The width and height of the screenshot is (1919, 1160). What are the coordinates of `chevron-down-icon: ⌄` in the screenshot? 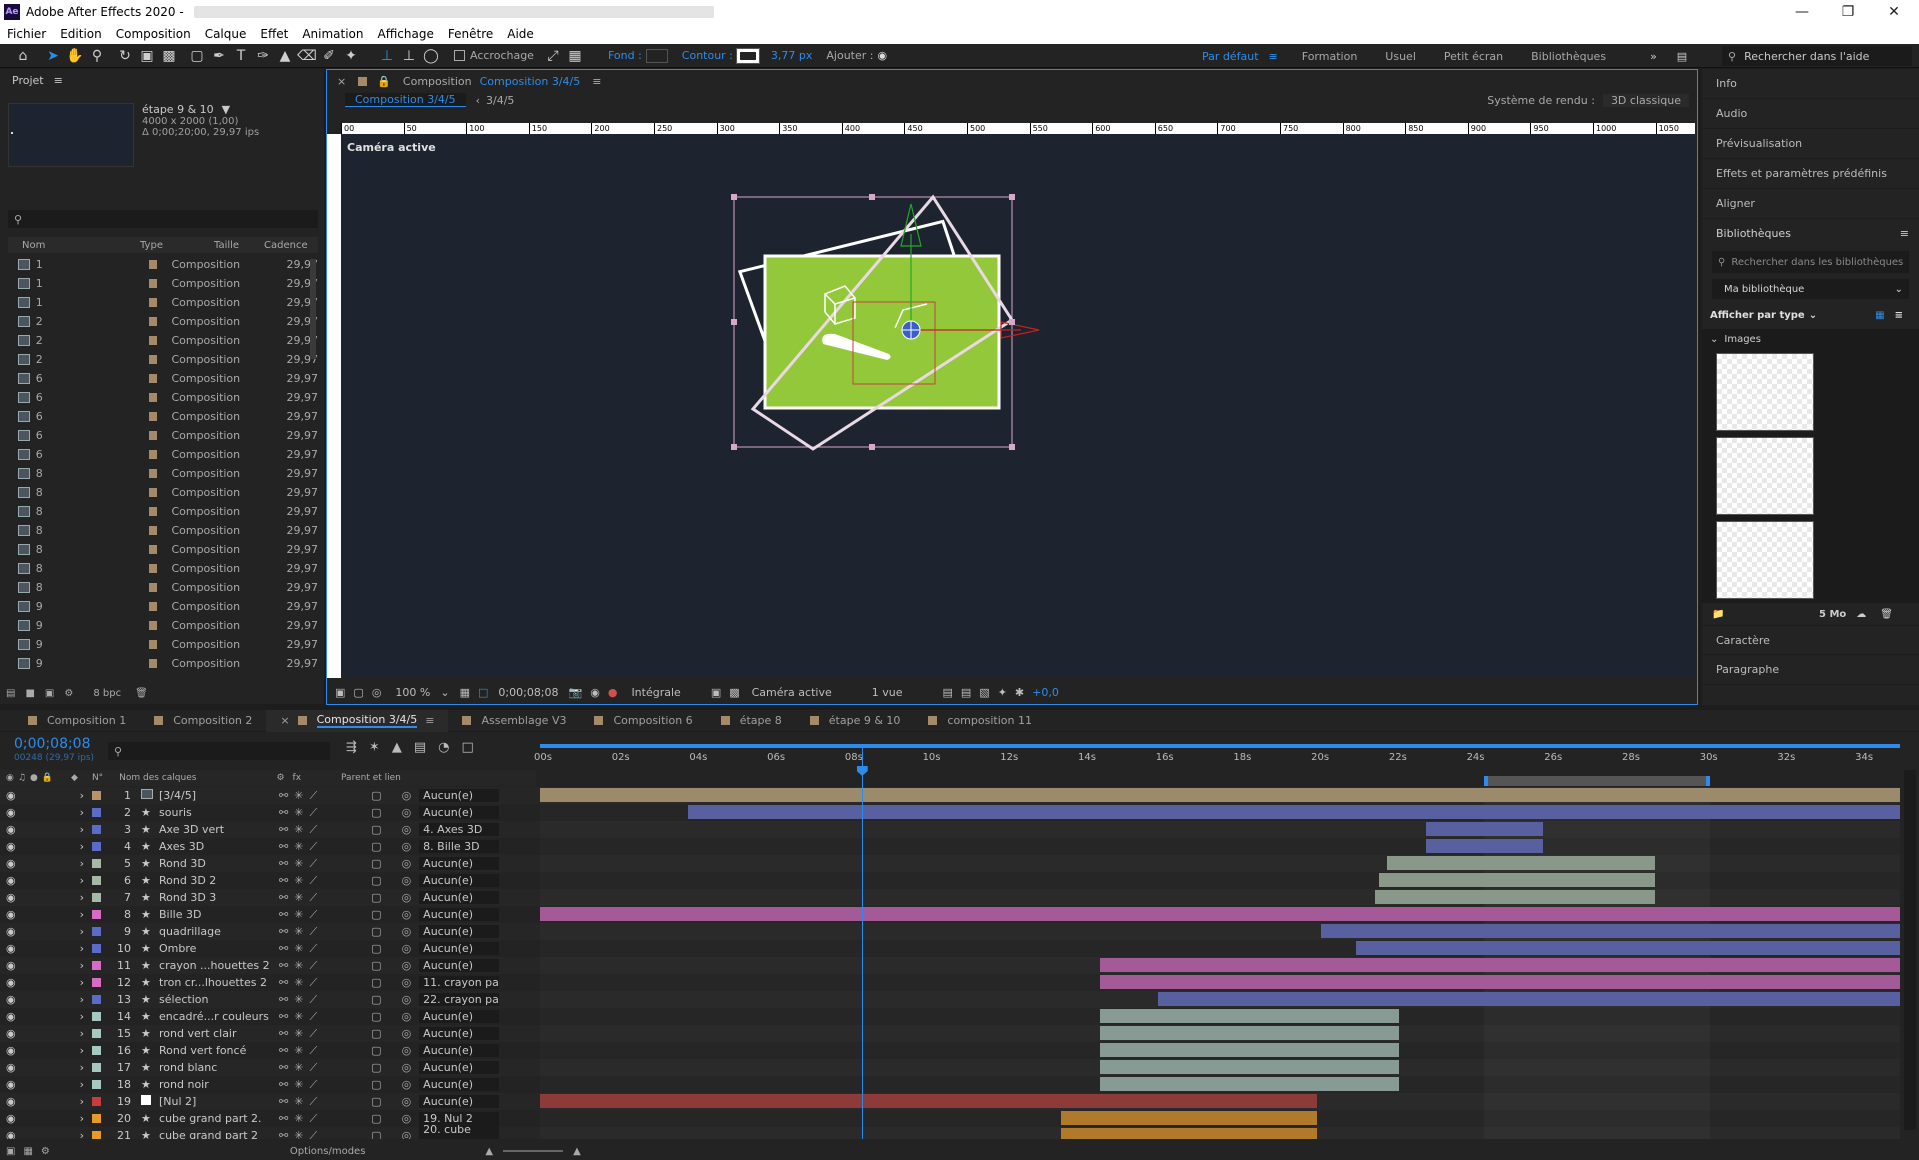 It's located at (1813, 315).